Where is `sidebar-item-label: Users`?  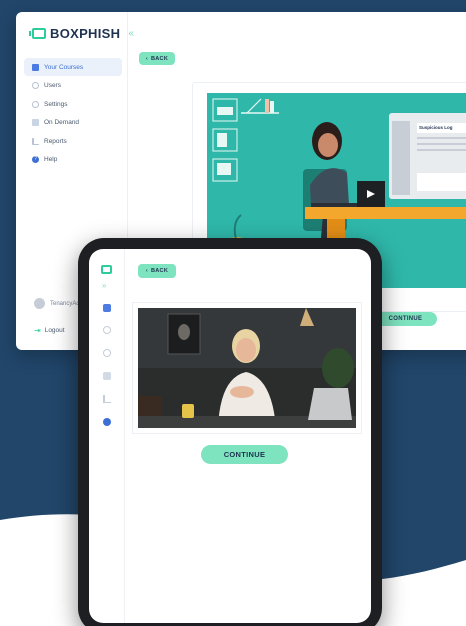 sidebar-item-label: Users is located at coordinates (52, 85).